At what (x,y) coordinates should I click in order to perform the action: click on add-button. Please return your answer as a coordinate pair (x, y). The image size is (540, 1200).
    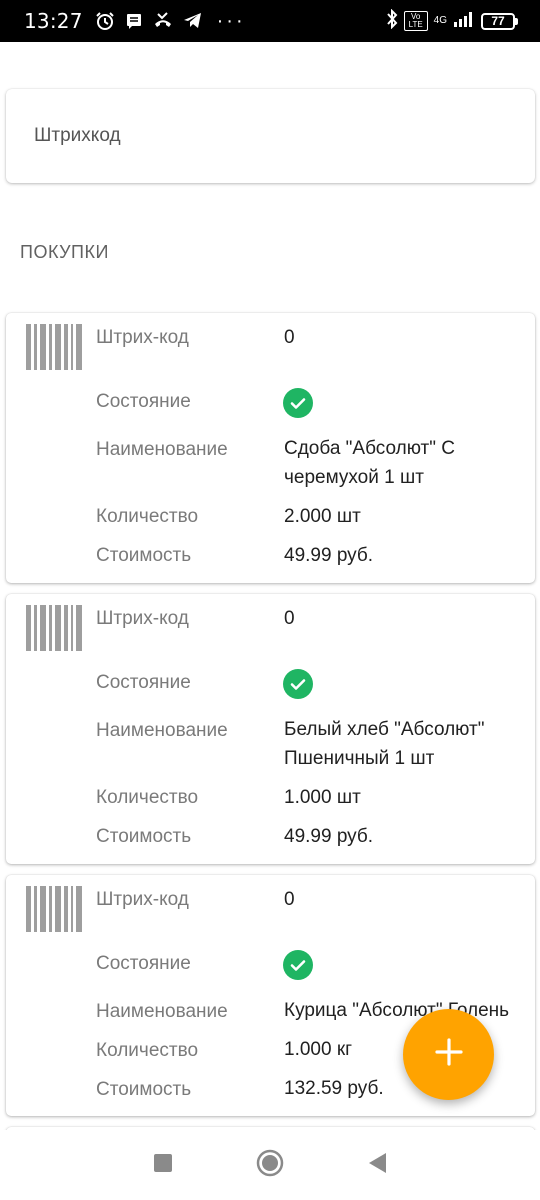
    Looking at the image, I should click on (448, 1054).